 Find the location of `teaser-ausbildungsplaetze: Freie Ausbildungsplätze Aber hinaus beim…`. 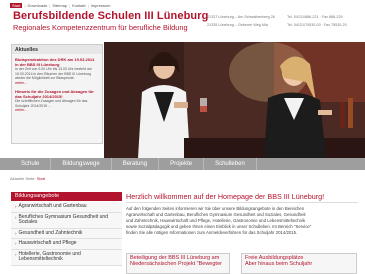

teaser-ausbildungsplaetze: Freie Ausbildungsplätze Aber hinaus beim… is located at coordinates (299, 263).